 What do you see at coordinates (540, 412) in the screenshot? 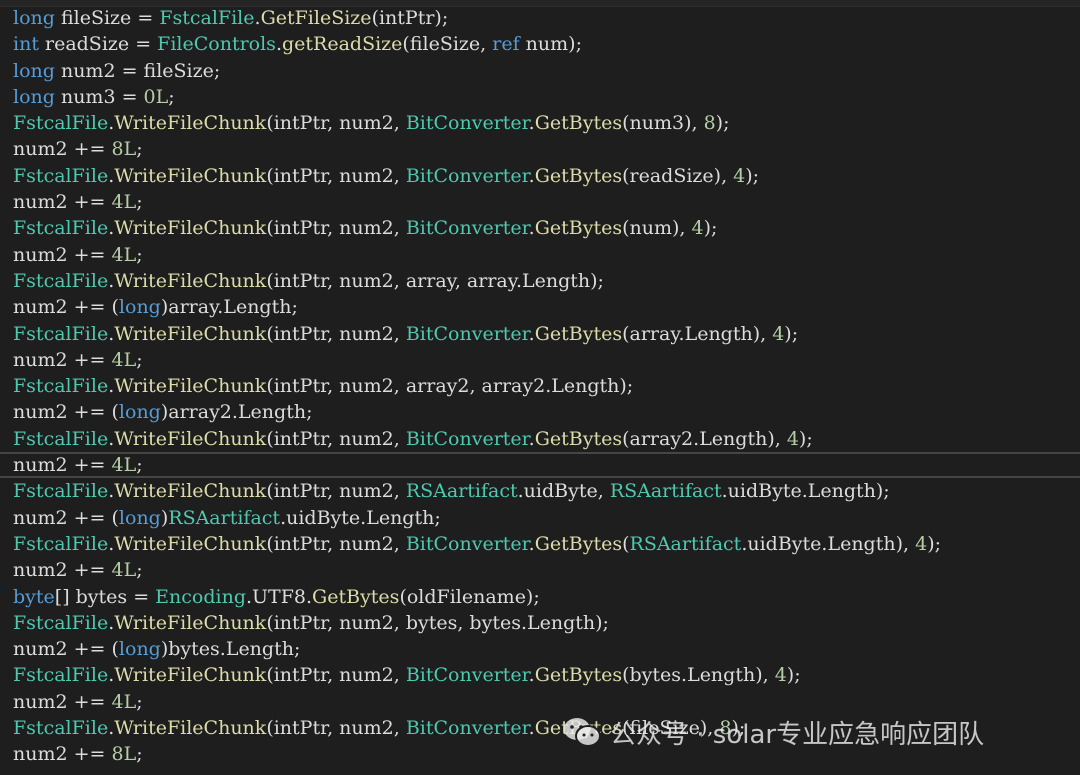
I see `code-line: num2 += (long)array2.Length;` at bounding box center [540, 412].